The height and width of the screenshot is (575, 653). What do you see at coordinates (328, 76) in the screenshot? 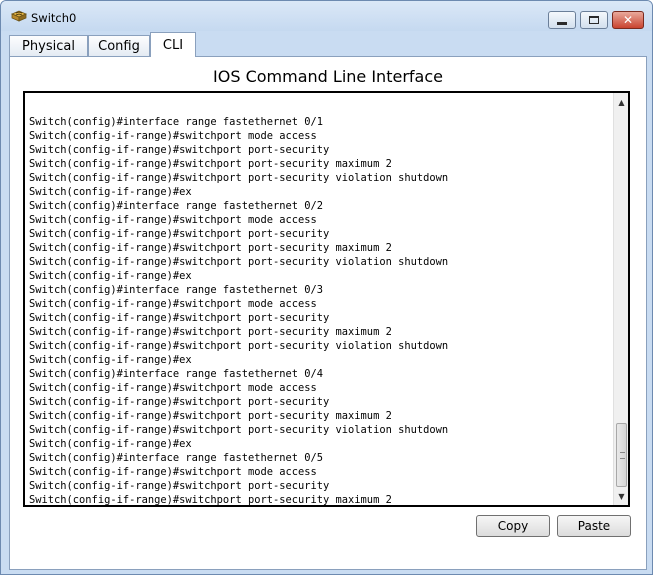
I see `panel-heading: IOS Command Line Interface` at bounding box center [328, 76].